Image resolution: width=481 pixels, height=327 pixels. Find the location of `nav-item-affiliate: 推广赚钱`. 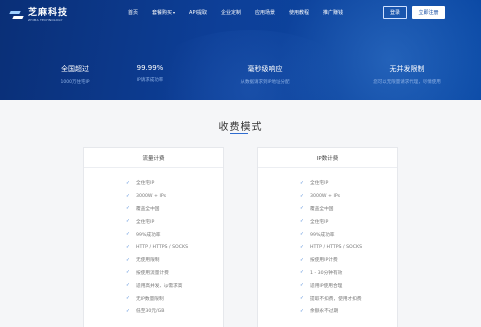

nav-item-affiliate: 推广赚钱 is located at coordinates (333, 12).